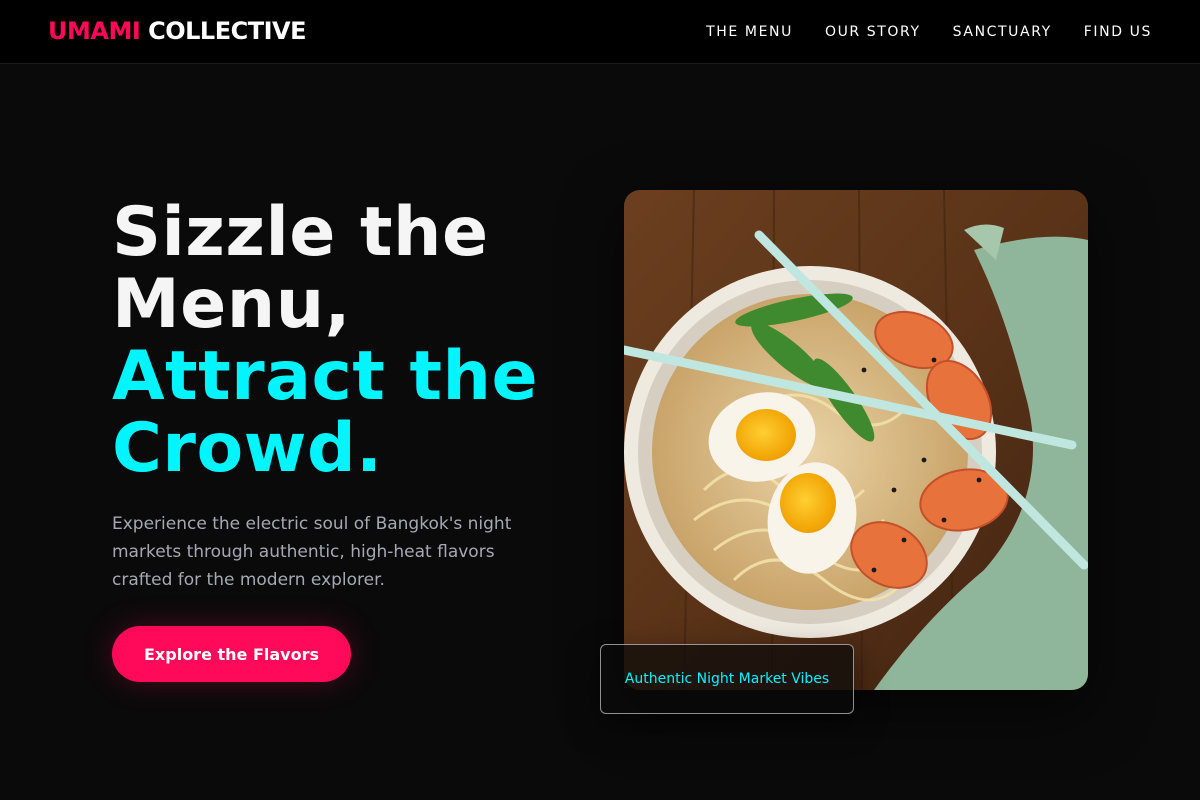 The height and width of the screenshot is (800, 1200). What do you see at coordinates (727, 679) in the screenshot?
I see `night-market-badge: Authentic Night Market Vibes` at bounding box center [727, 679].